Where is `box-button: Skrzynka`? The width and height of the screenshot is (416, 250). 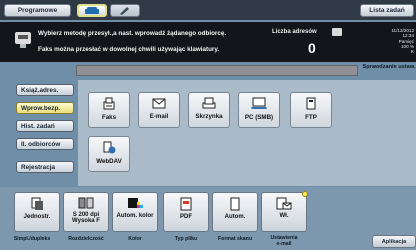
box-button: Skrzynka is located at coordinates (209, 110).